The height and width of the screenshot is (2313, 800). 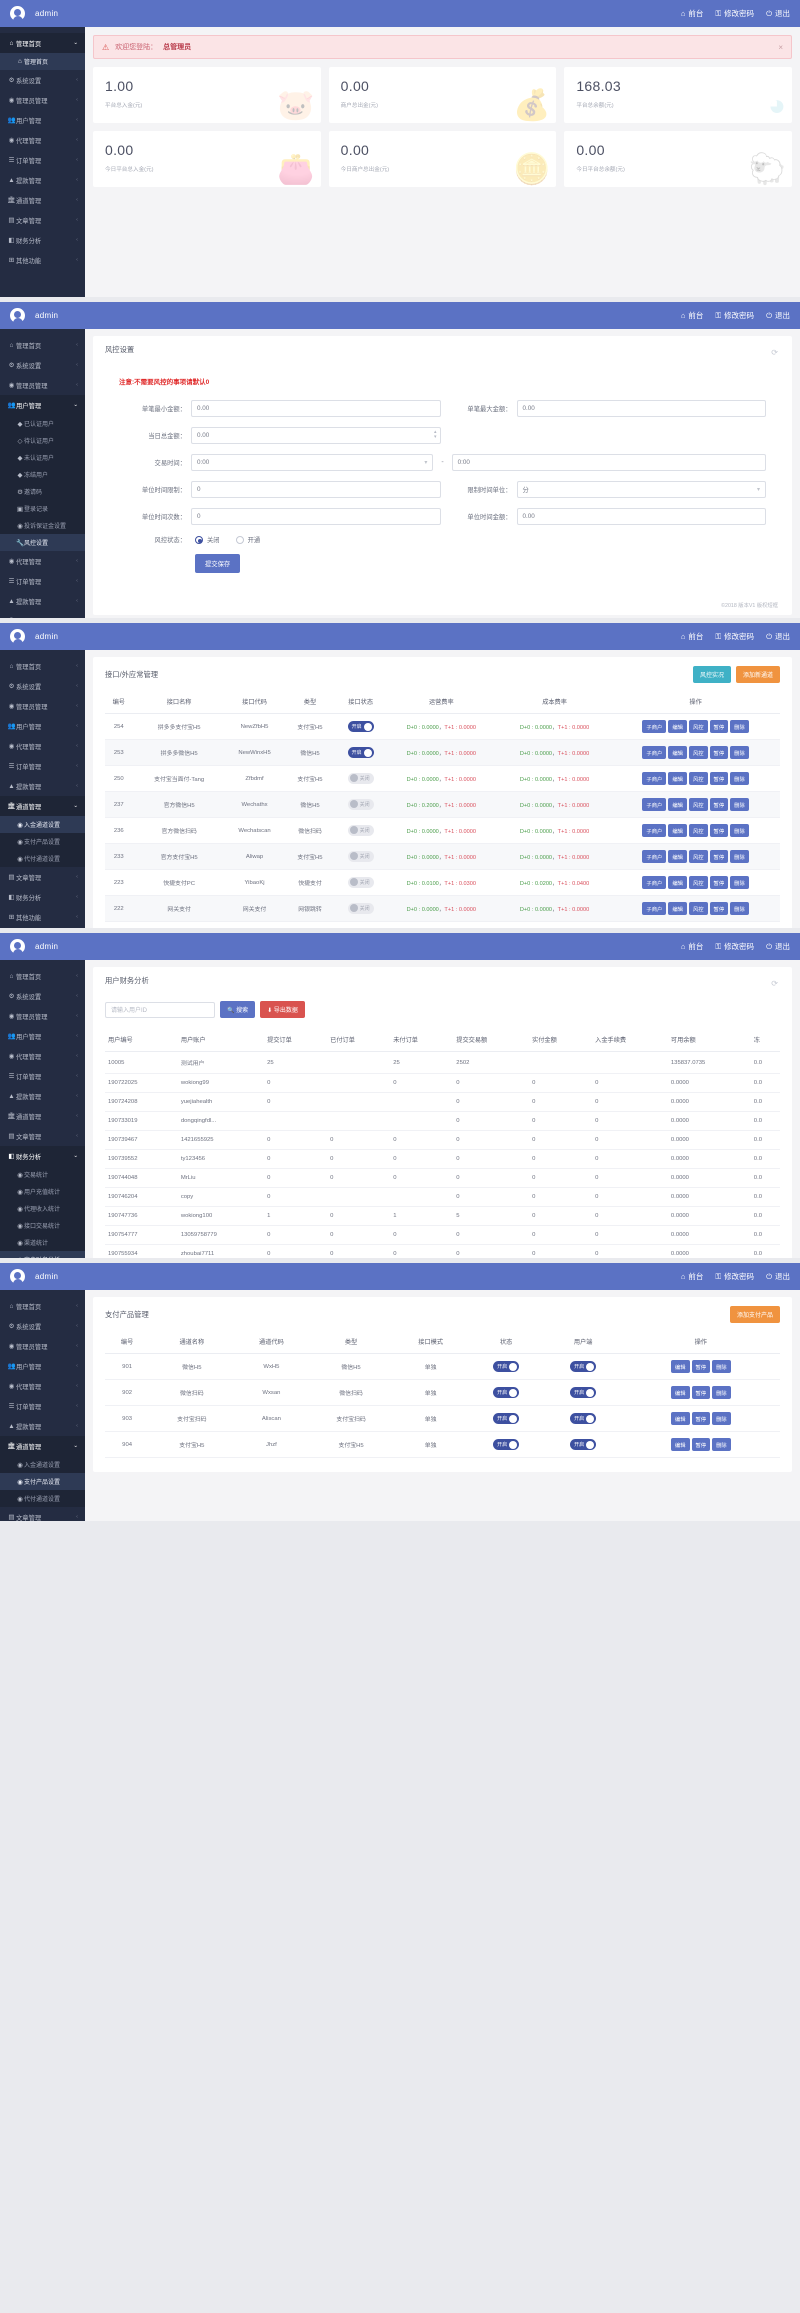 What do you see at coordinates (442, 1366) in the screenshot?
I see `table-row: 901 微信H5 WxH5 微信H5 单独 开启 开启 编辑 暂停 删除` at bounding box center [442, 1366].